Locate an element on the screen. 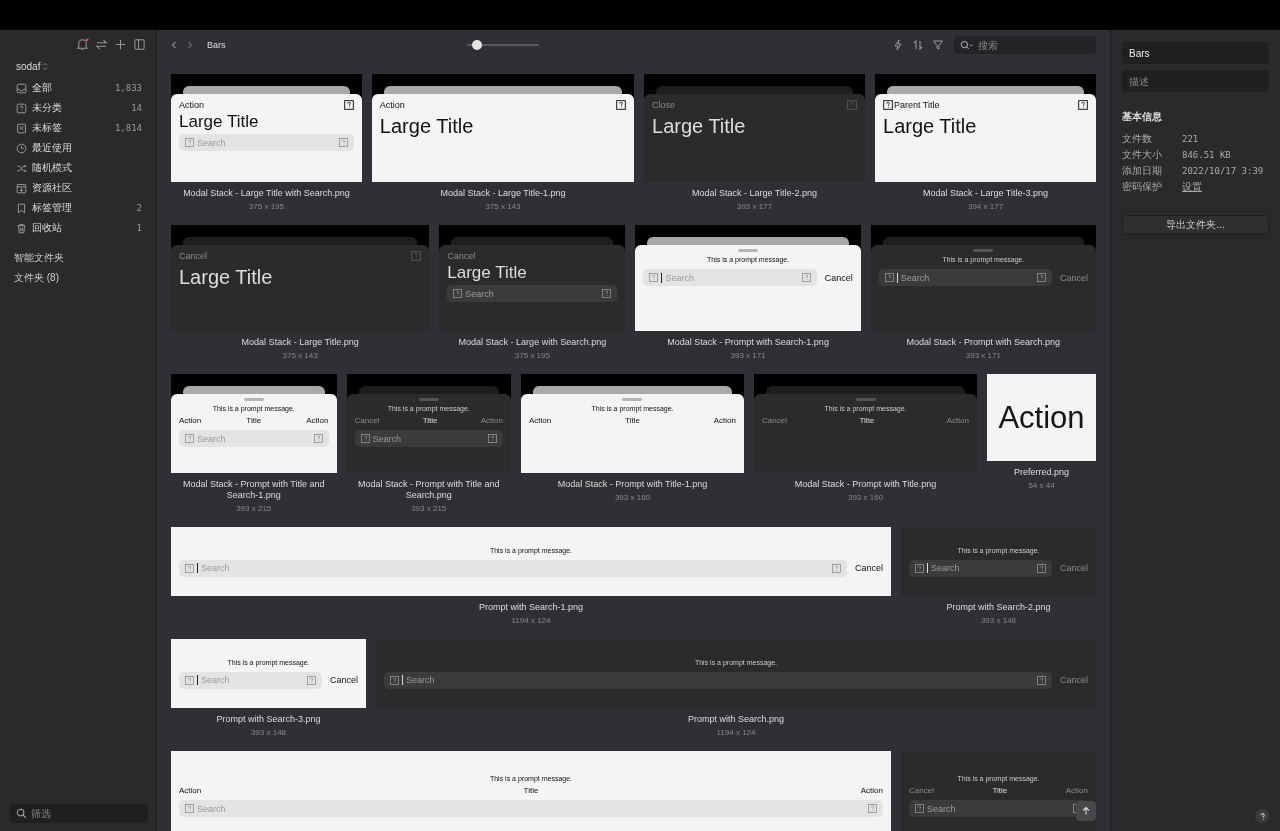  sidebar-item: 未分类 14 is located at coordinates (79, 108).